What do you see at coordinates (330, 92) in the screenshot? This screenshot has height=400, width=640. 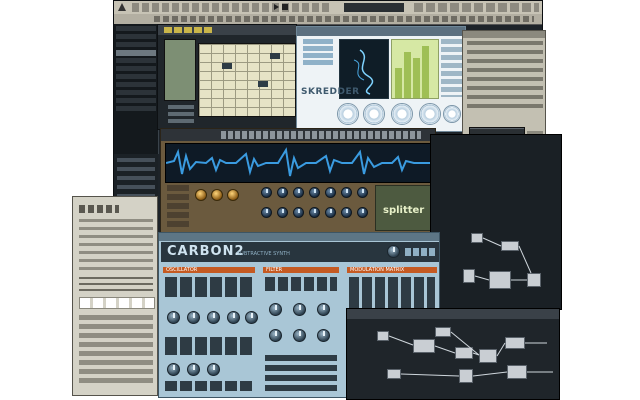 I see `plugin-name: SKREDDER` at bounding box center [330, 92].